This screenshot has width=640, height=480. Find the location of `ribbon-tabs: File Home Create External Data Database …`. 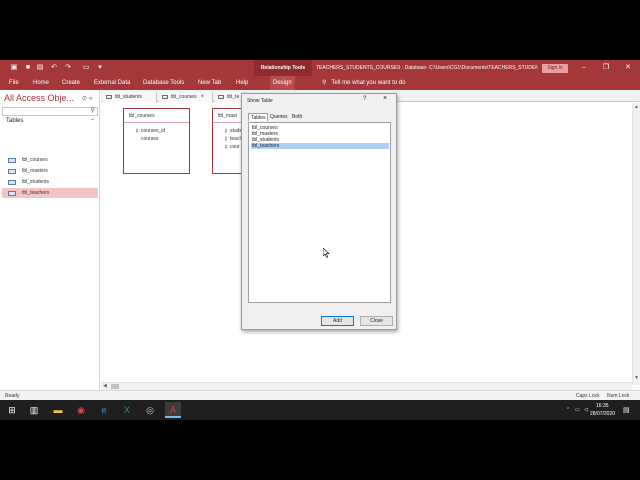

ribbon-tabs: File Home Create External Data Database … is located at coordinates (320, 83).